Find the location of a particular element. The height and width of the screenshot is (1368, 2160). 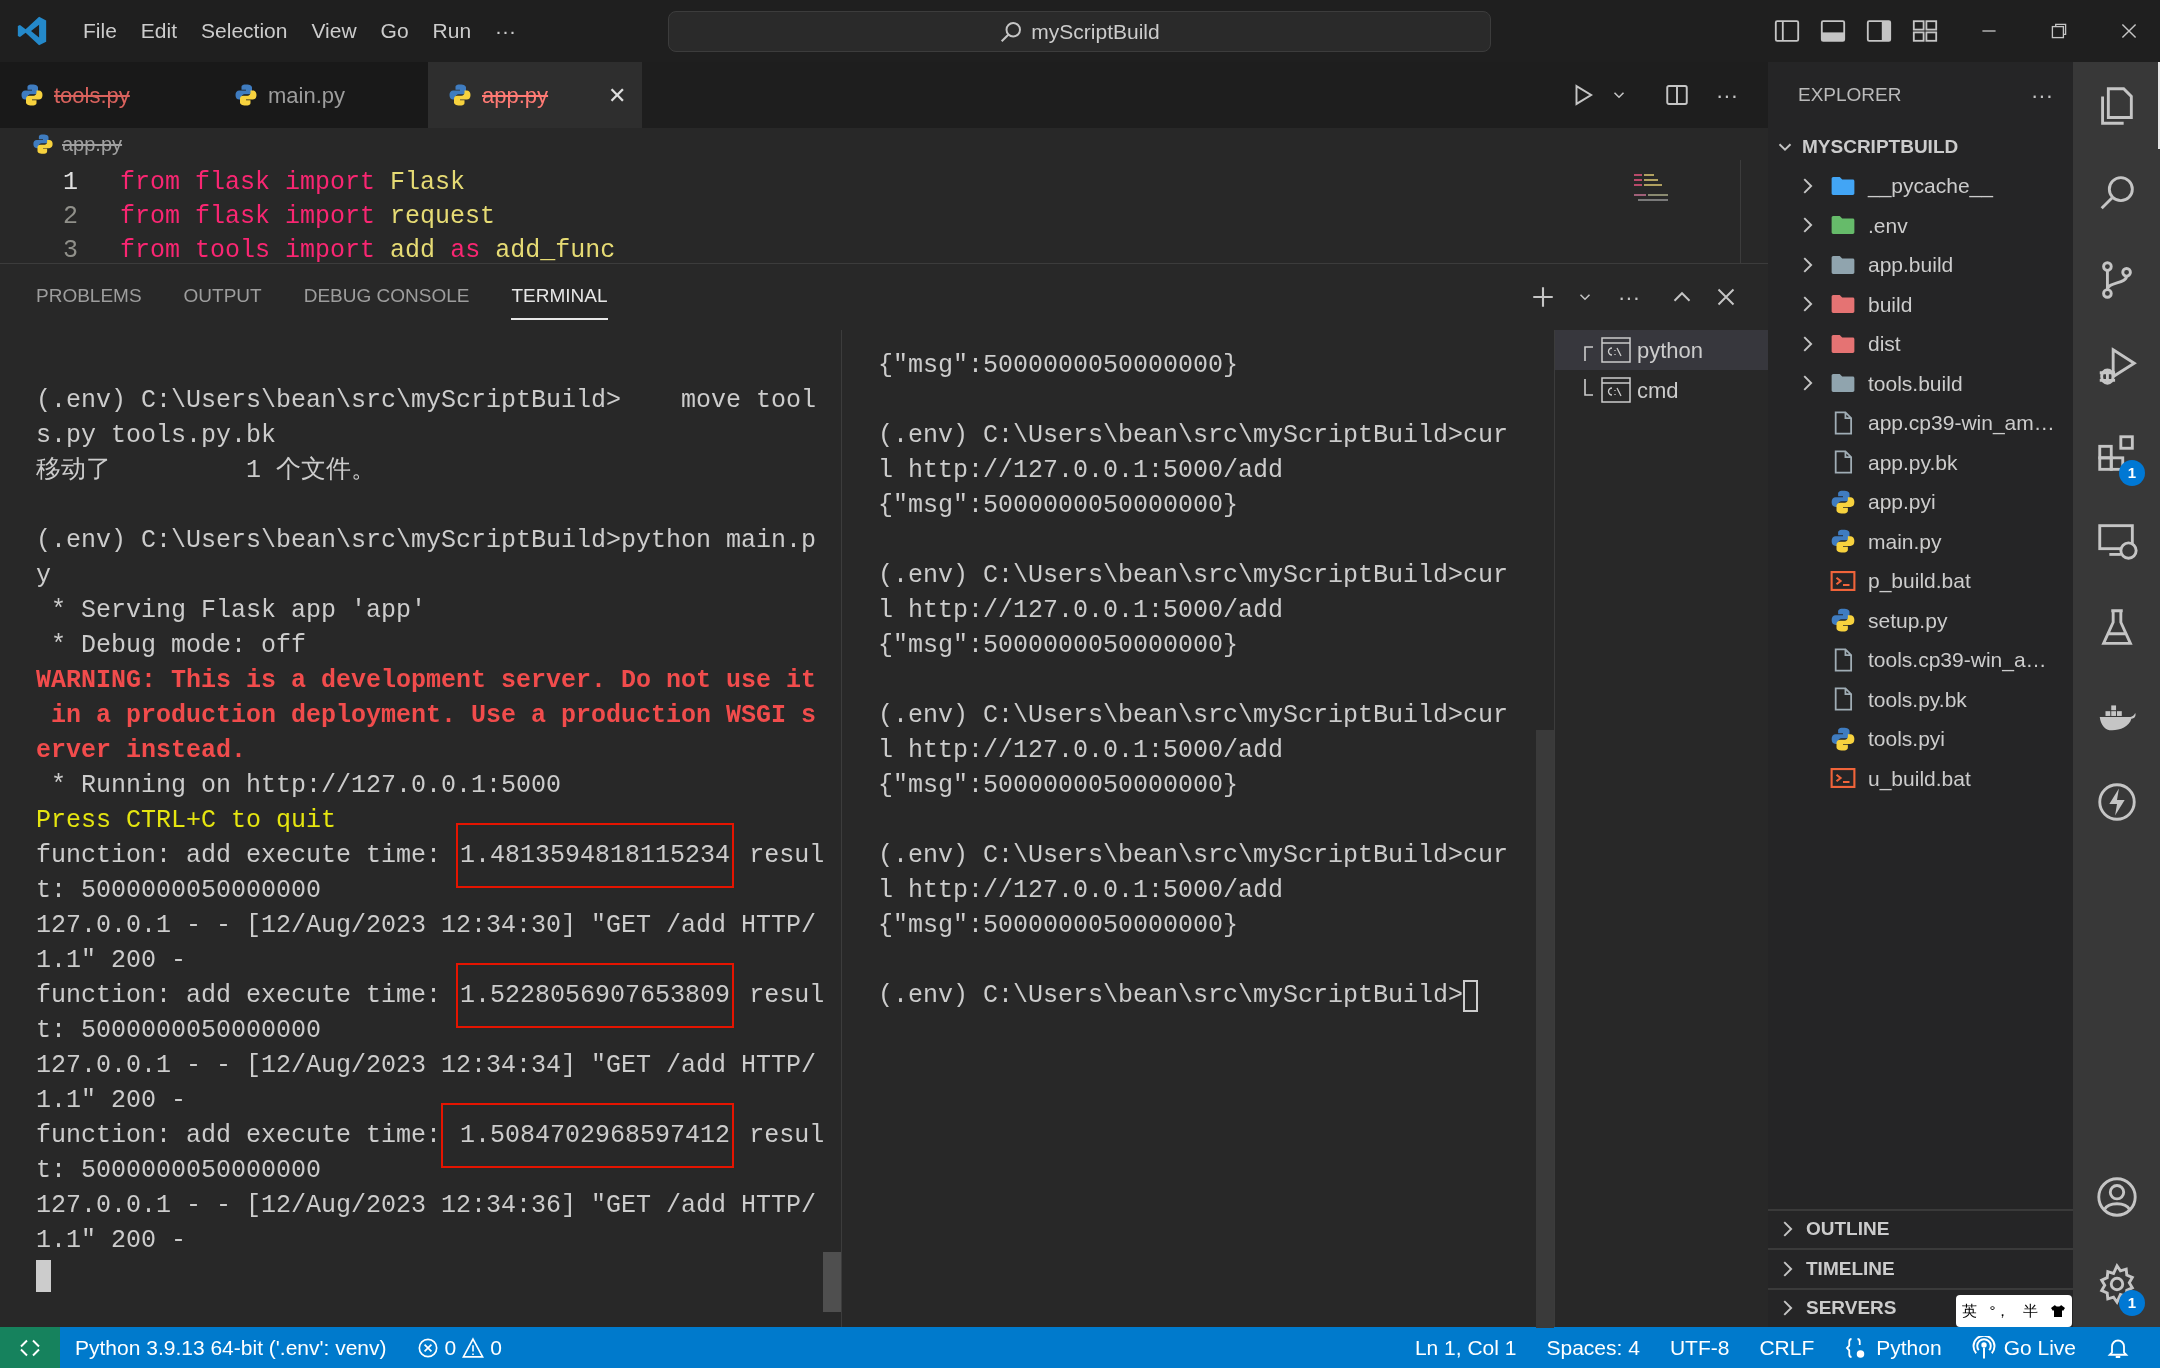

tree-item: main.py is located at coordinates (1920, 541).